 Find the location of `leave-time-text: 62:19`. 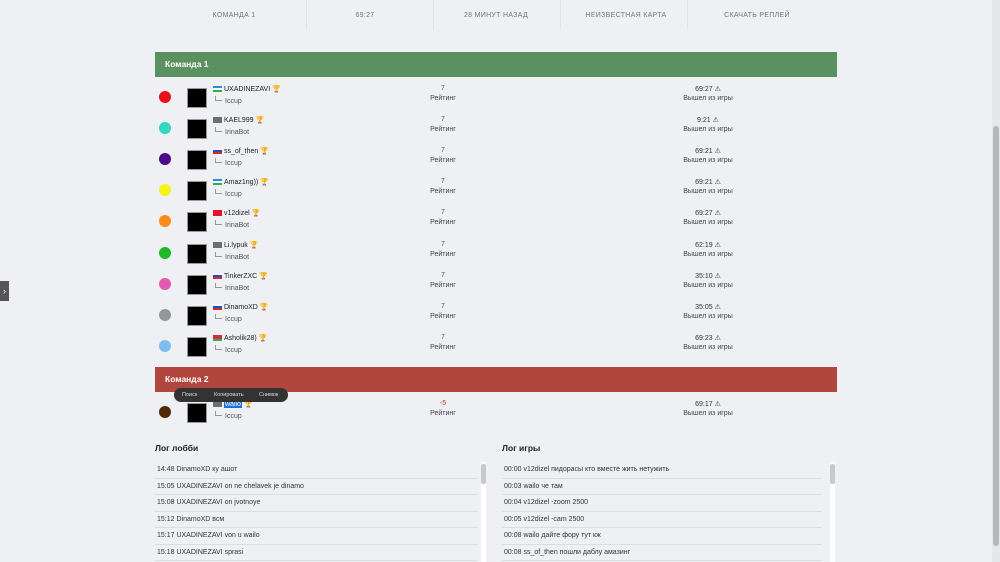

leave-time-text: 62:19 is located at coordinates (704, 245).